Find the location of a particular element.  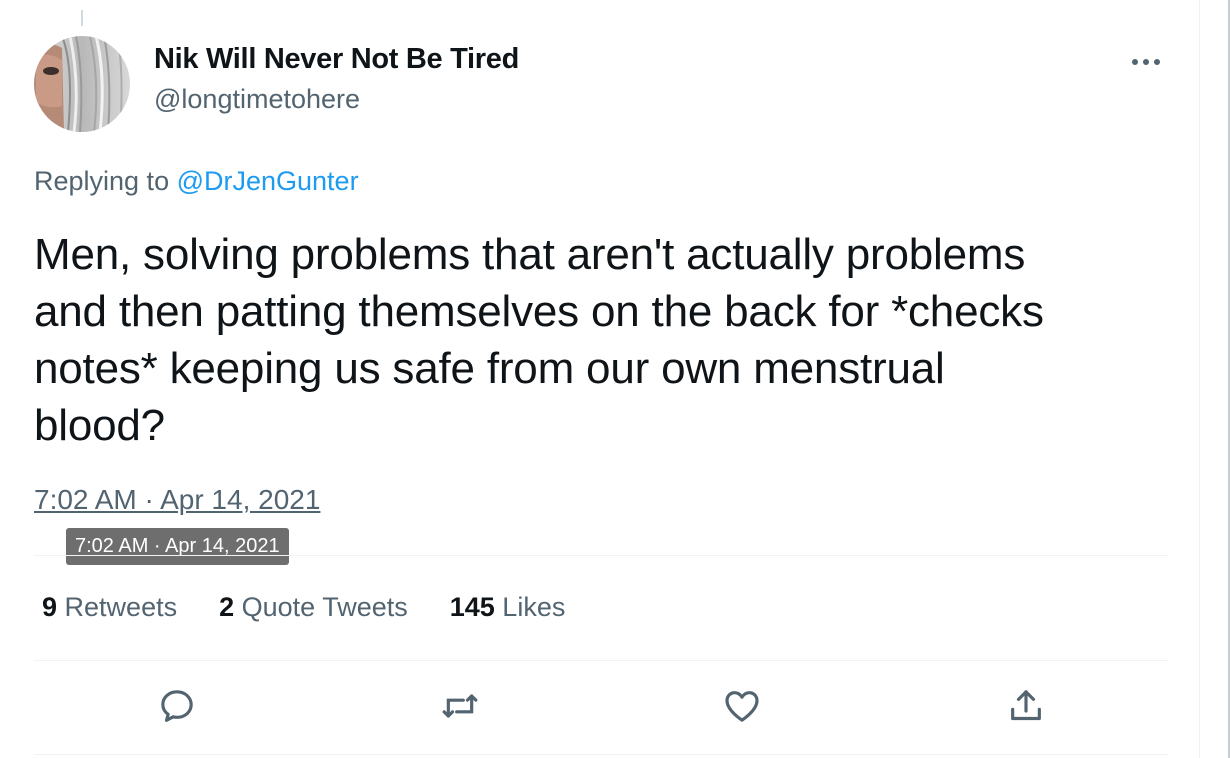

engagement-stats: 9 Retweets 2 Quote Tweets 145 Likes is located at coordinates (303, 607).